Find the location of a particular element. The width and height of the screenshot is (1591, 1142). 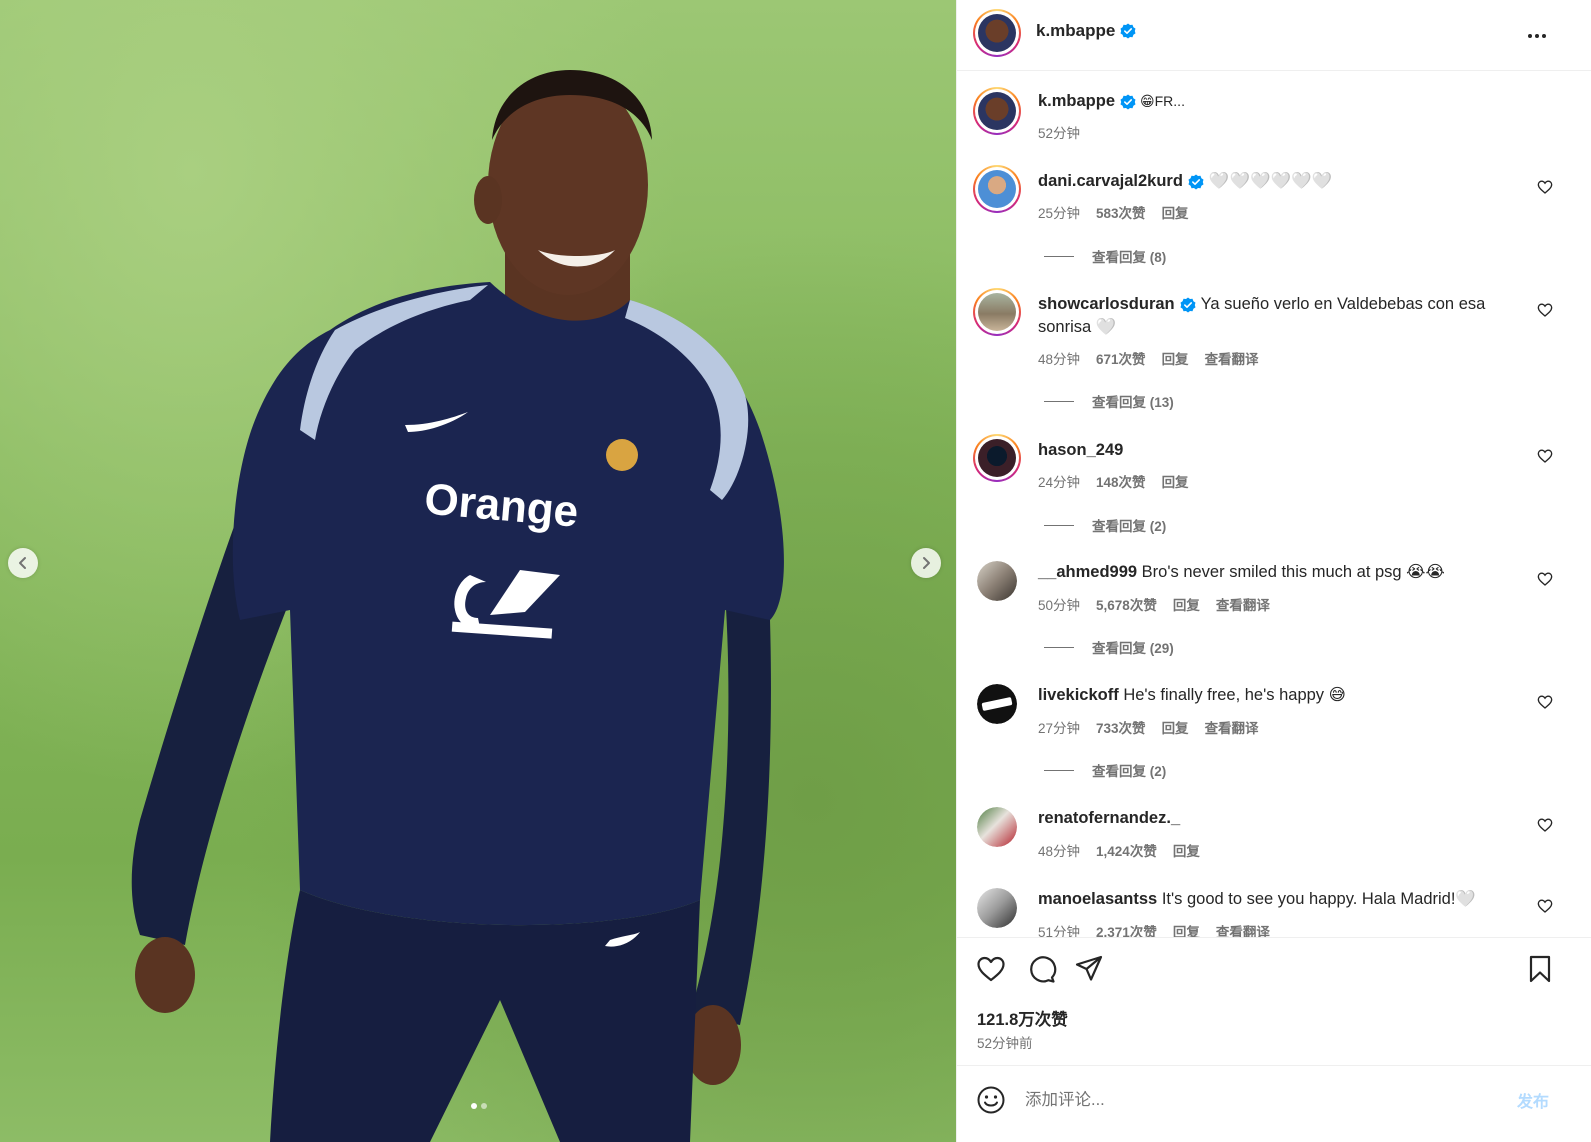

more-horizontal-icon is located at coordinates (1537, 36).